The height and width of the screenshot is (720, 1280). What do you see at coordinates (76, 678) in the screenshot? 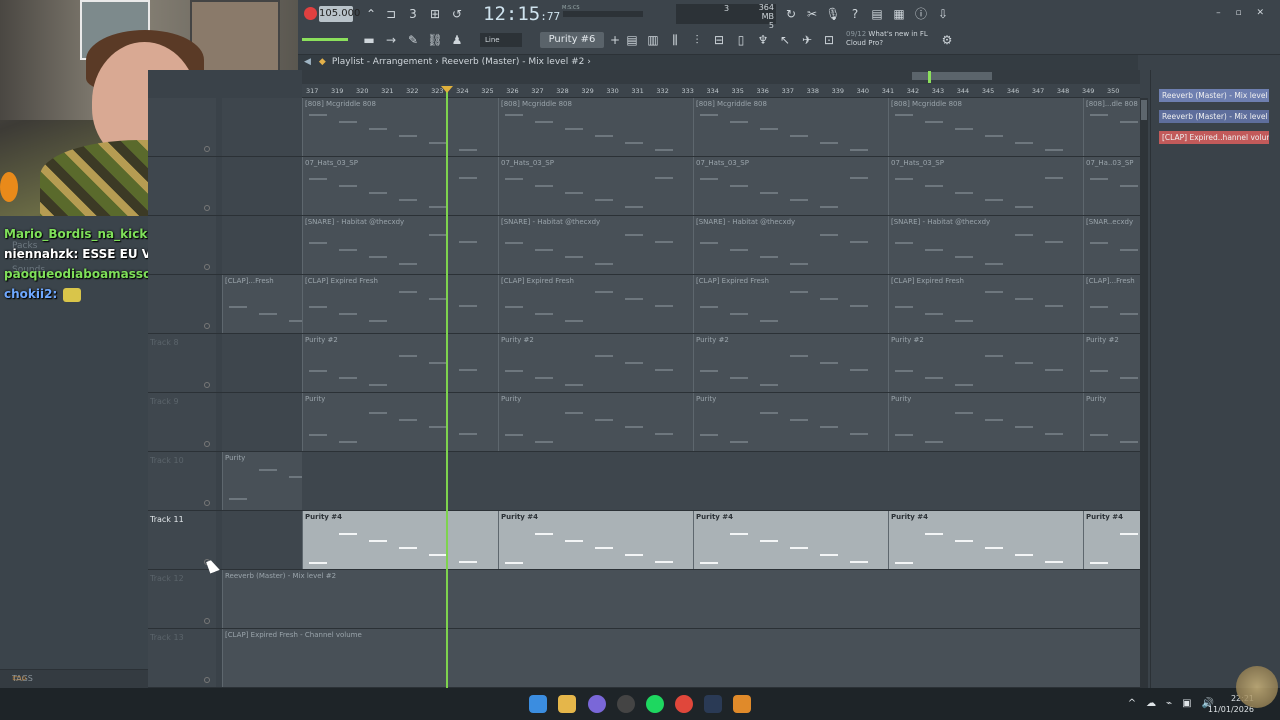
I see `folder-search-icon: ▭⌕` at bounding box center [76, 678].